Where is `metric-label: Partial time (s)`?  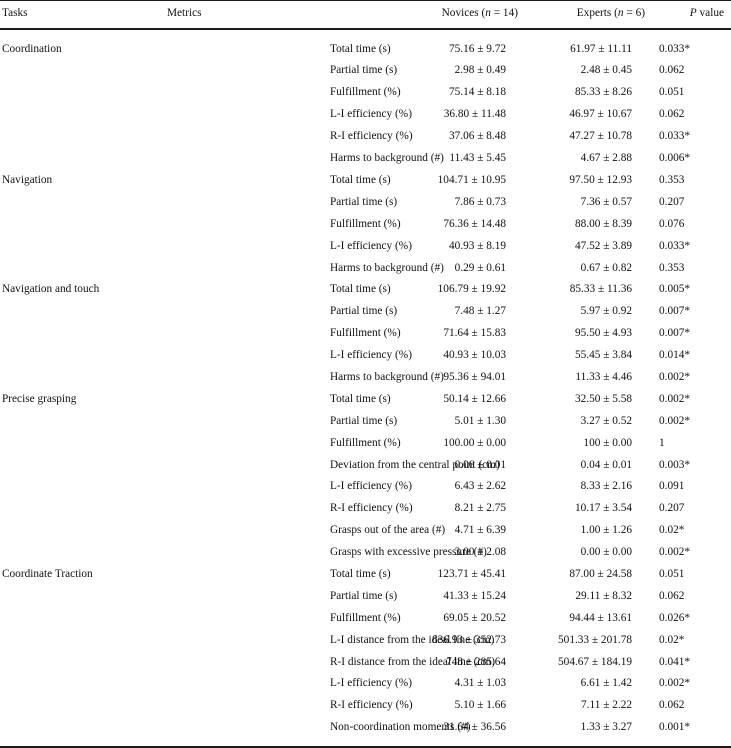 metric-label: Partial time (s) is located at coordinates (364, 201).